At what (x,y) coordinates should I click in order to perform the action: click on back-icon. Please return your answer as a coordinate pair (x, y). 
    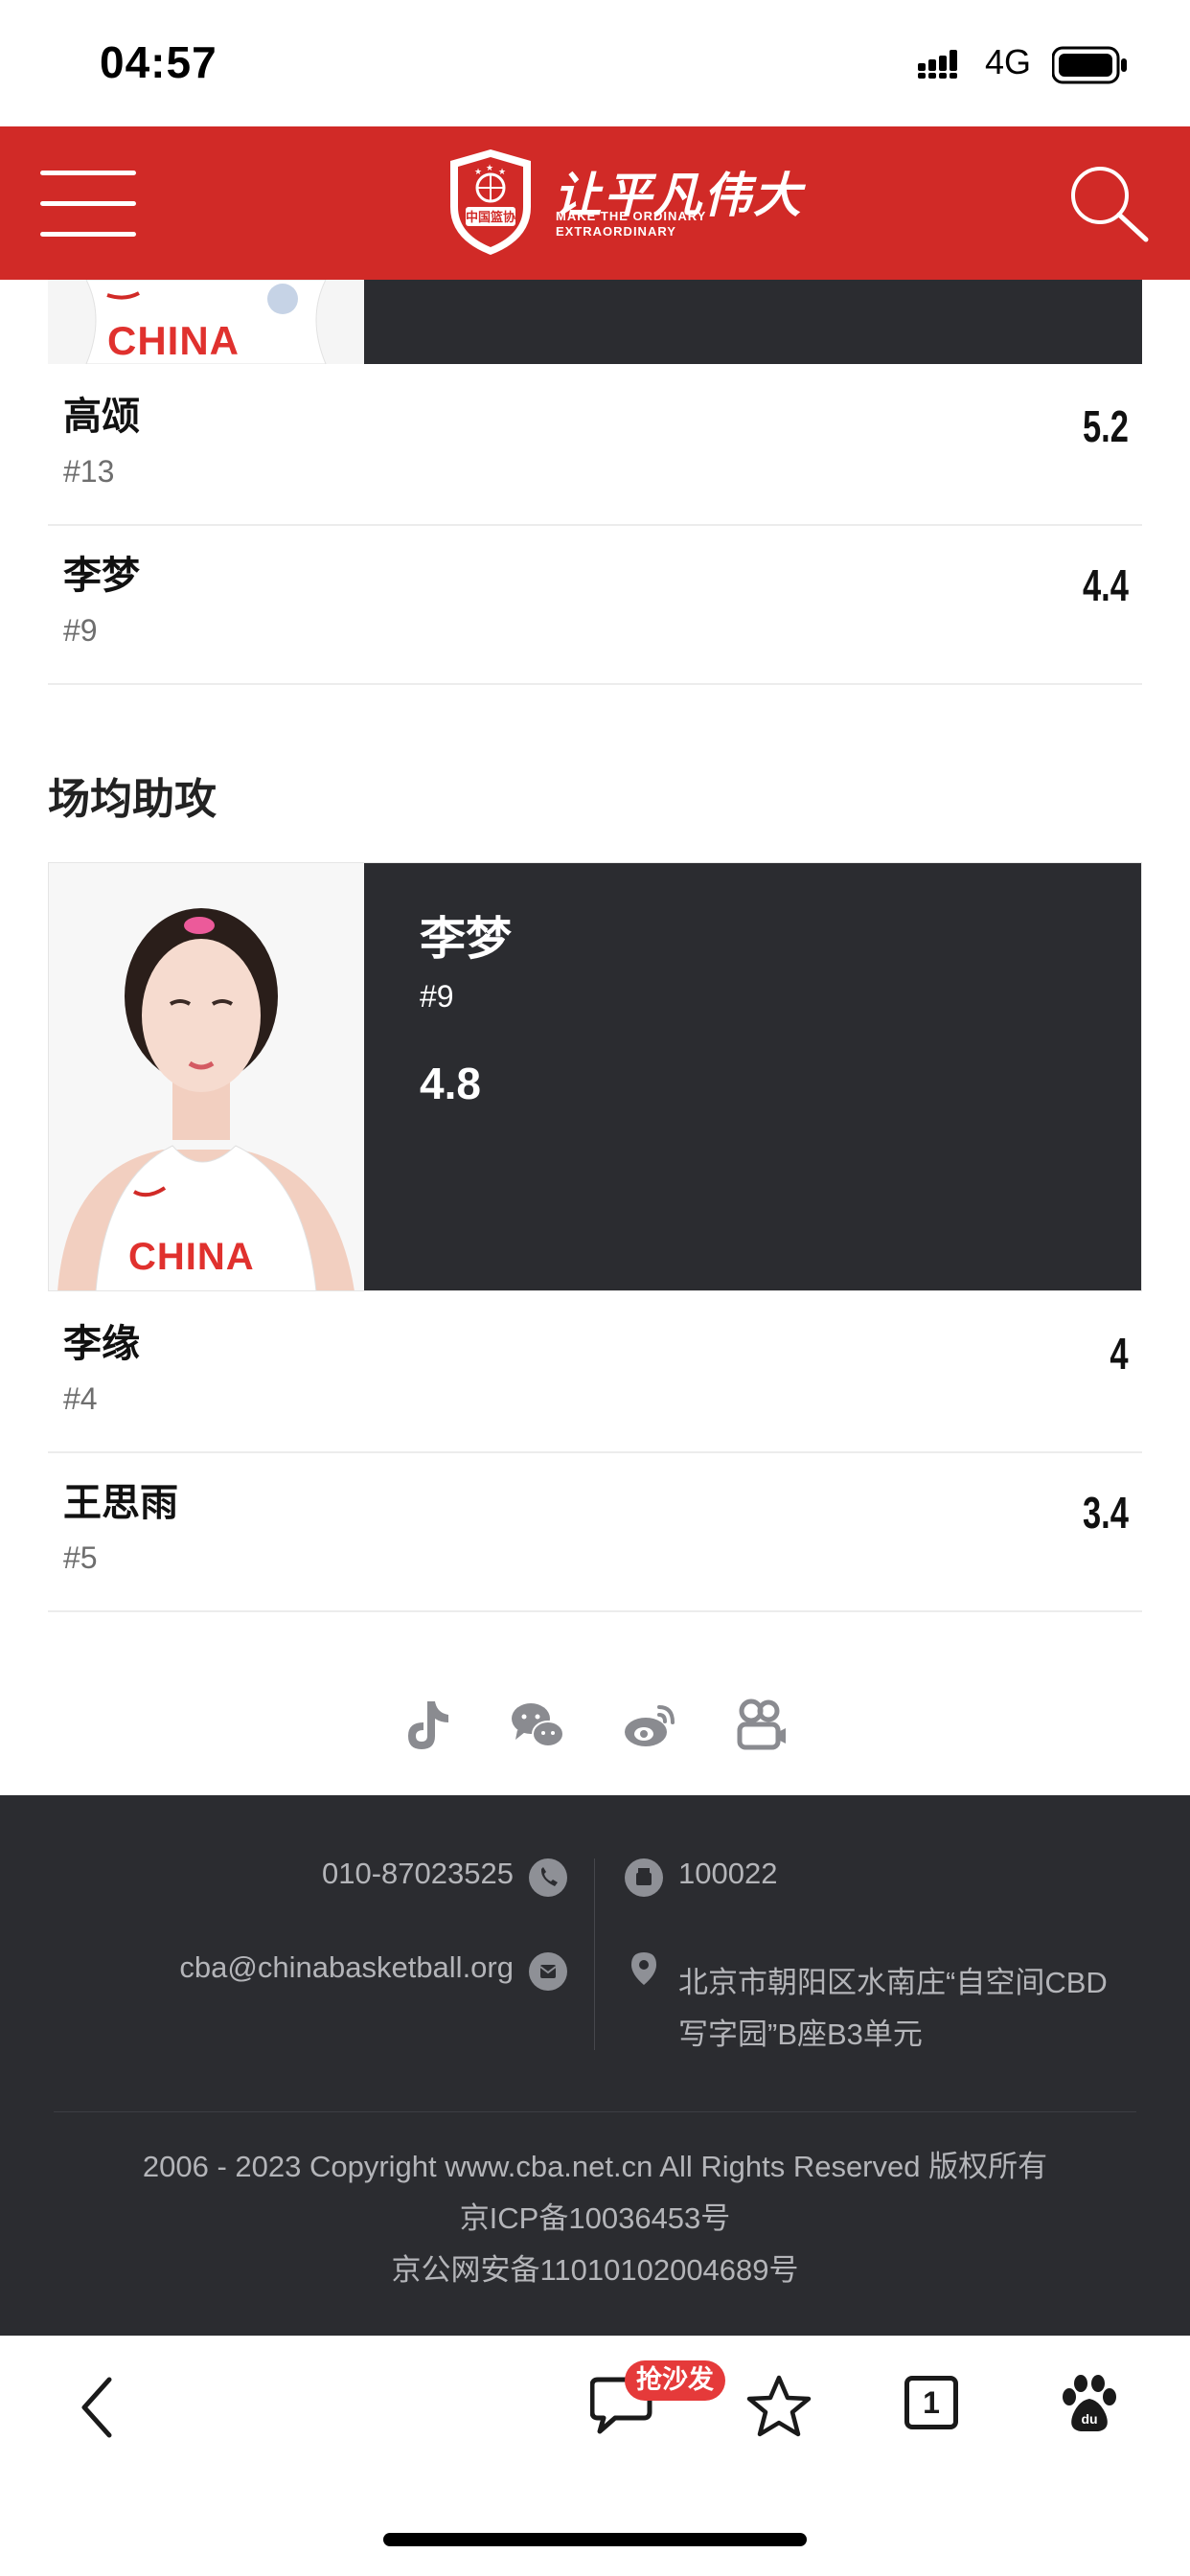
    Looking at the image, I should click on (97, 2407).